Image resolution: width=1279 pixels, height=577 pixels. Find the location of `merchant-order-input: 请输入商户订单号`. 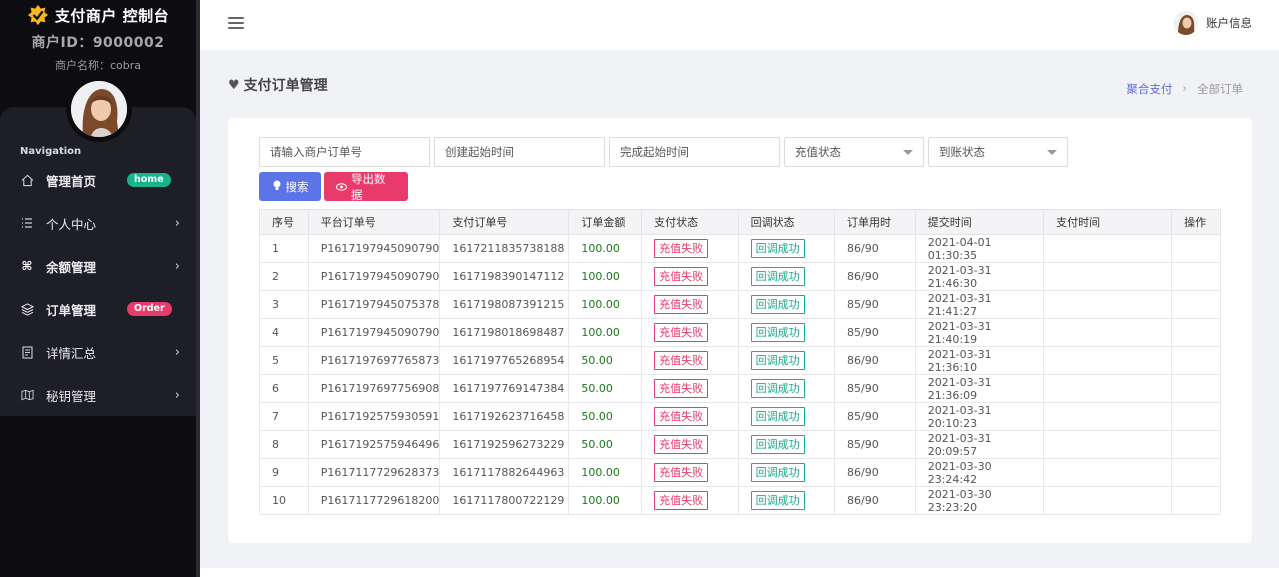

merchant-order-input: 请输入商户订单号 is located at coordinates (344, 152).